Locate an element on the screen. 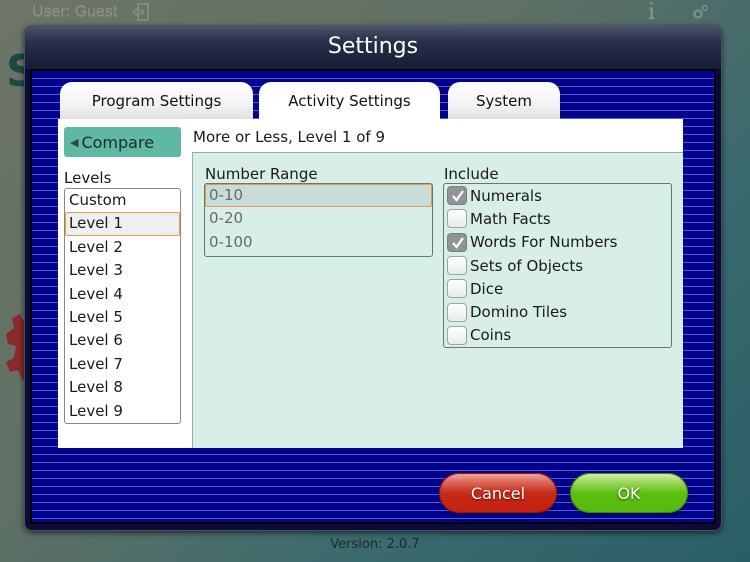 This screenshot has height=562, width=750. levels-label: Levels is located at coordinates (88, 178).